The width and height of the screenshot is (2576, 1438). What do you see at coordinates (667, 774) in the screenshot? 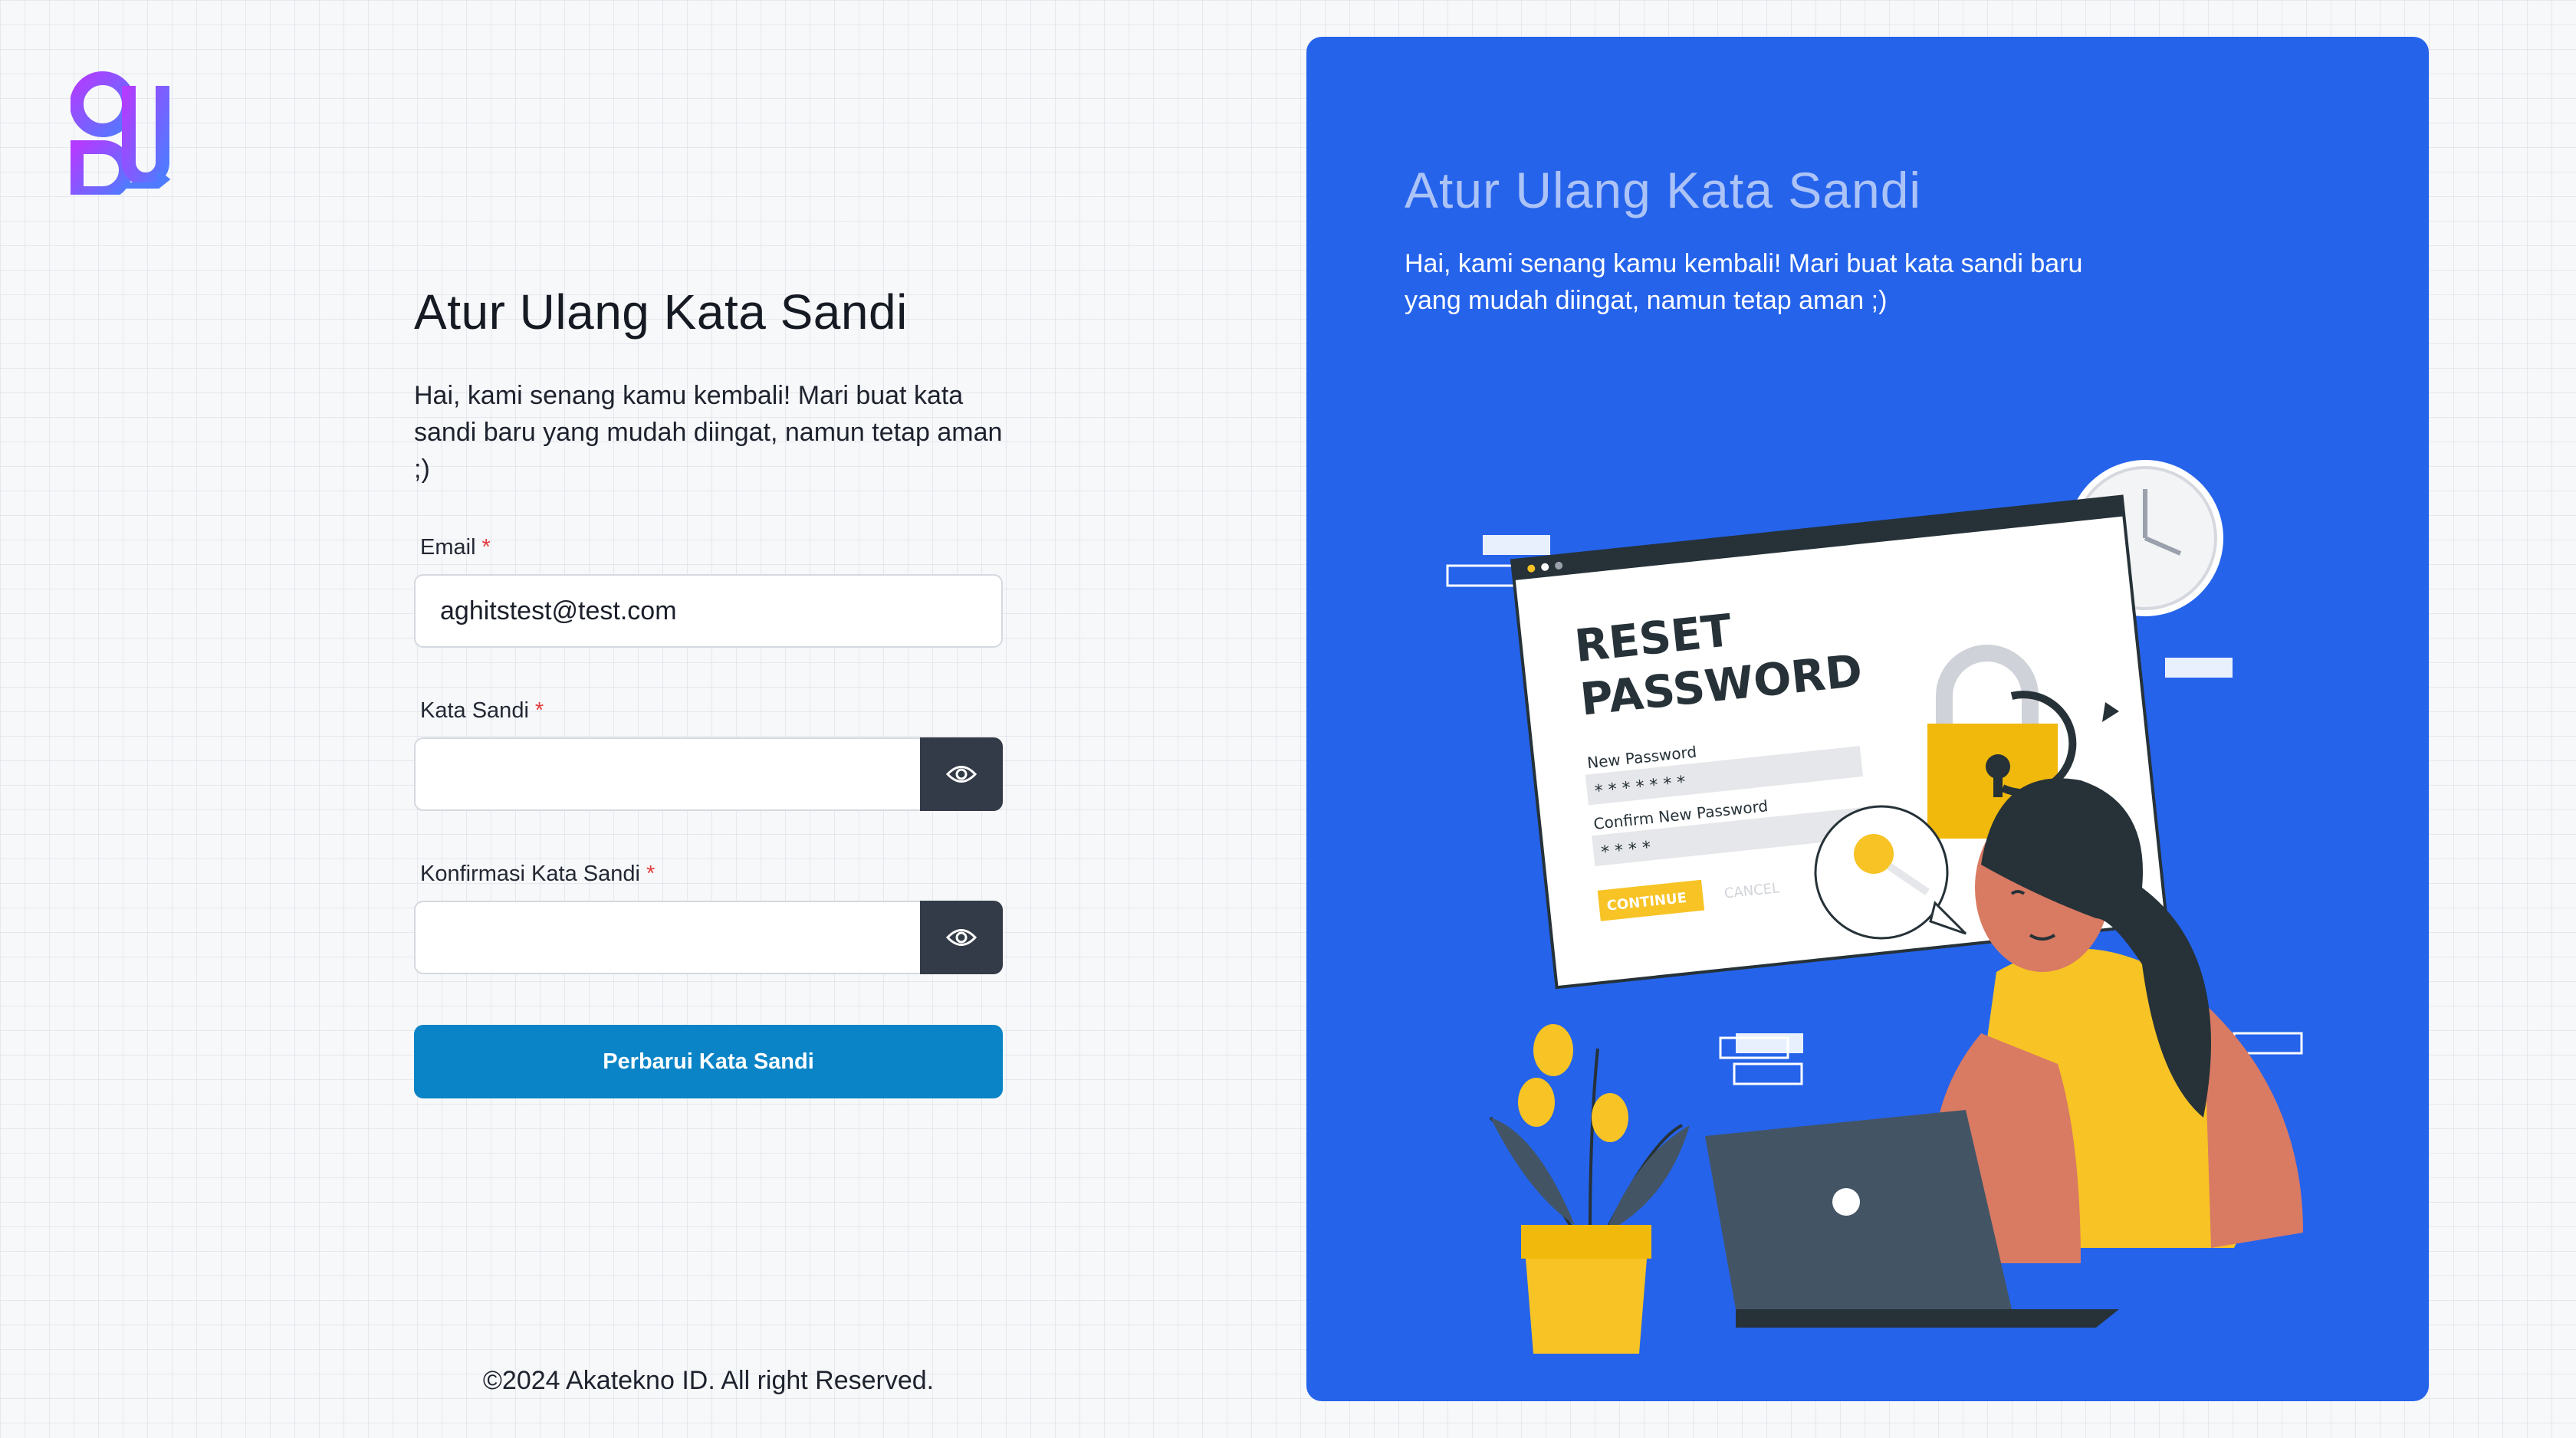
I see `password-field` at bounding box center [667, 774].